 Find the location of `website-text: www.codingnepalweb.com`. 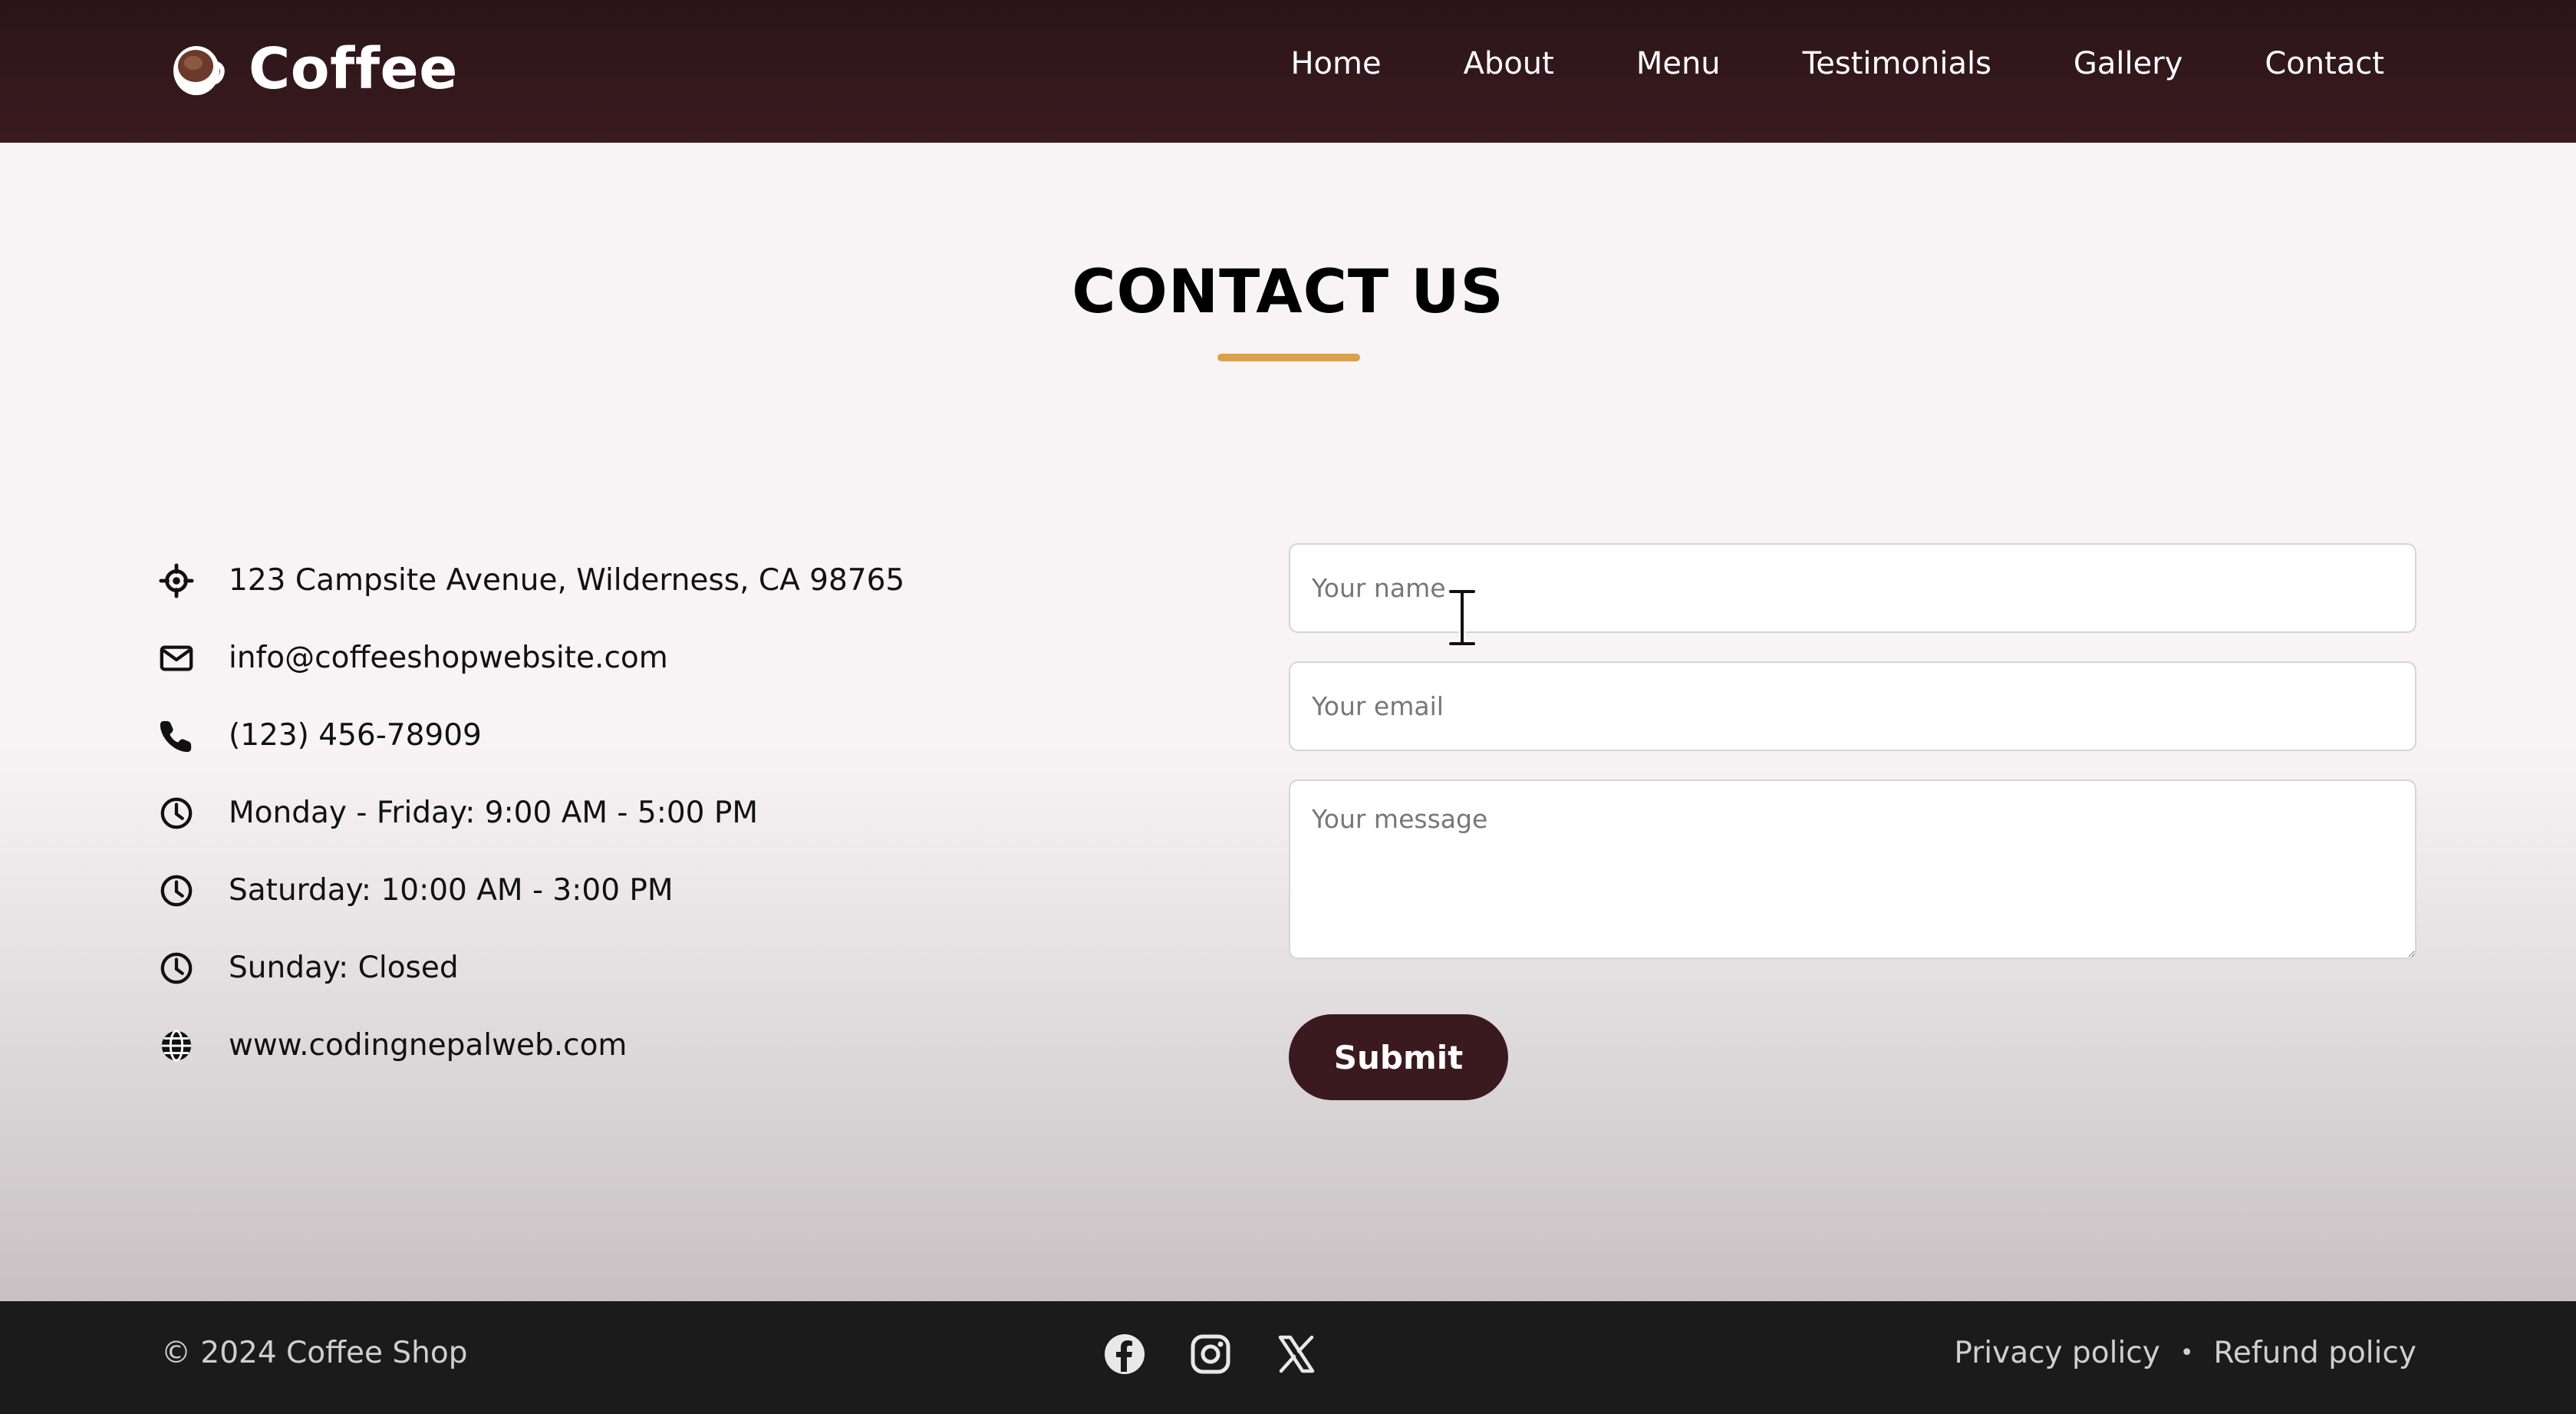

website-text: www.codingnepalweb.com is located at coordinates (428, 1045).